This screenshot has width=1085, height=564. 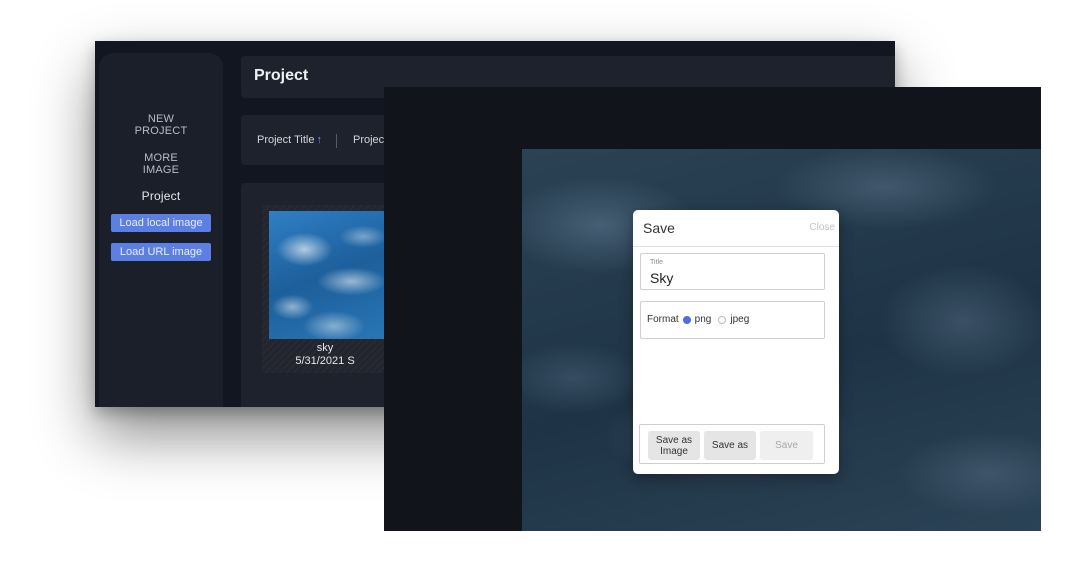 I want to click on format-field: Format png jpeg, so click(x=732, y=320).